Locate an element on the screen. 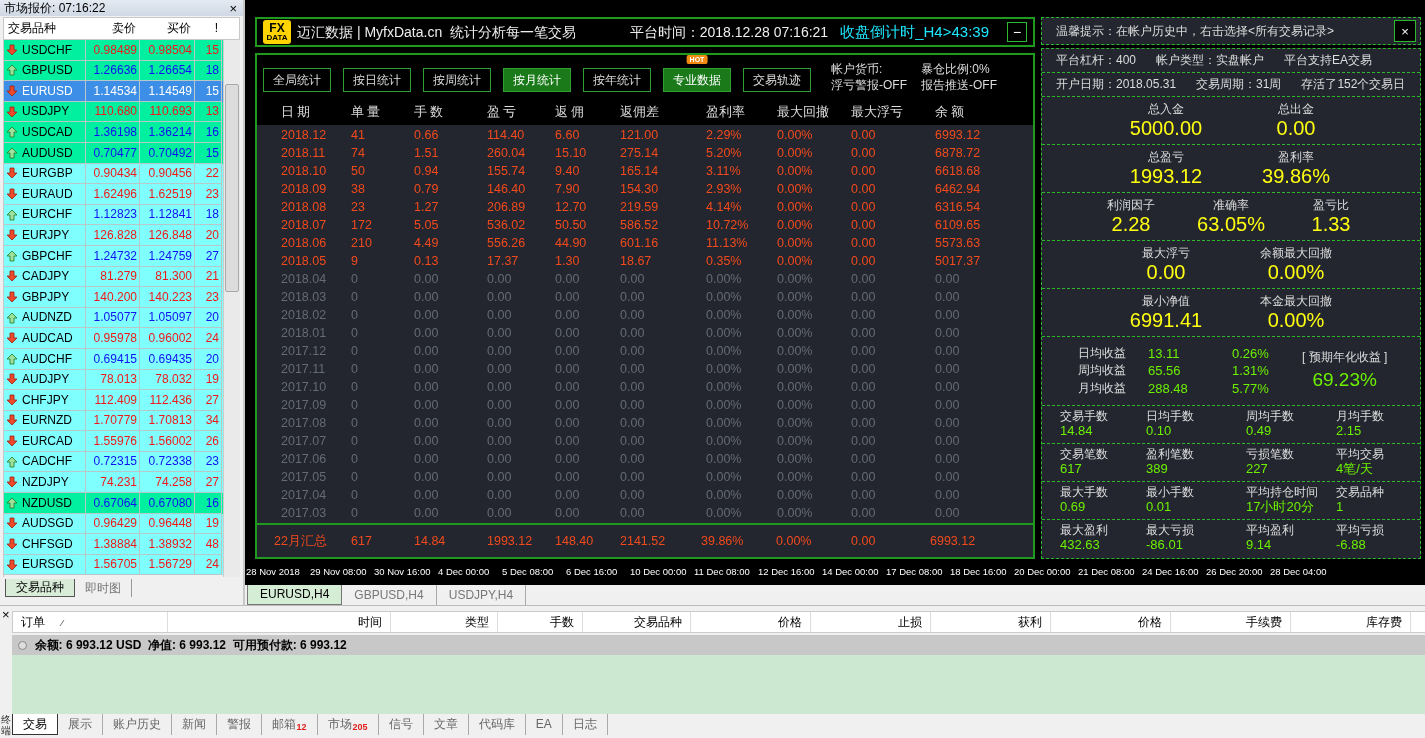  table-cell-text: 2018.09 is located at coordinates (304, 189).